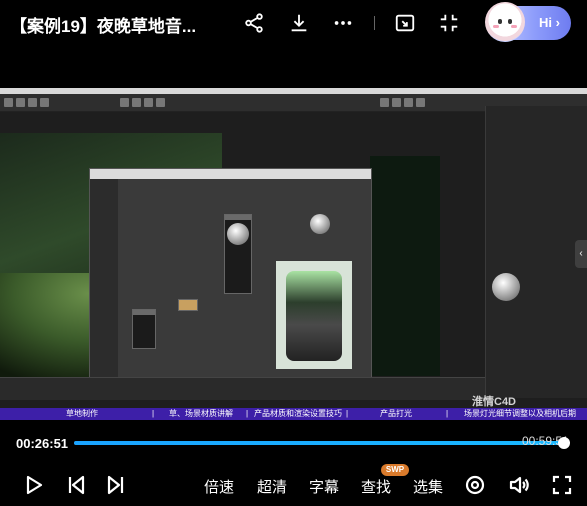 The width and height of the screenshot is (587, 506). Describe the element at coordinates (343, 23) in the screenshot. I see `more-icon` at that location.